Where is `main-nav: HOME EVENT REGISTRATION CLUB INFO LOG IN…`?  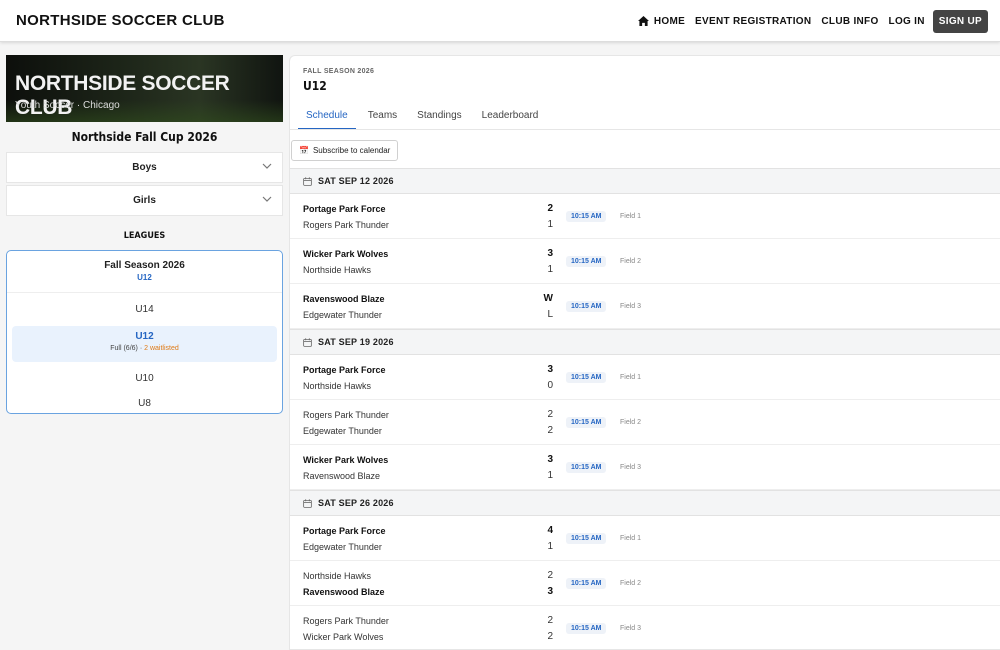 main-nav: HOME EVENT REGISTRATION CLUB INFO LOG IN… is located at coordinates (808, 21).